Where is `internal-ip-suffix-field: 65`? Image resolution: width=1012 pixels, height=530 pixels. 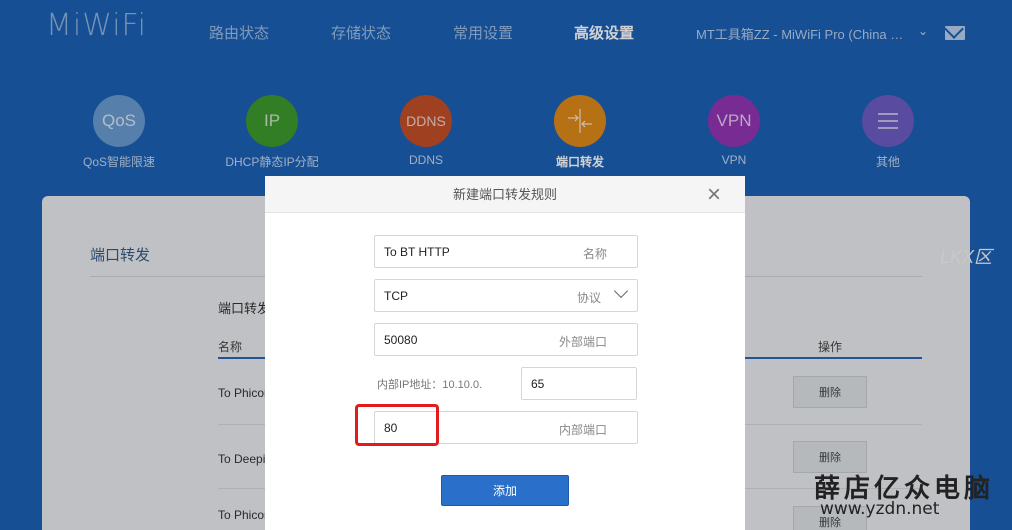
internal-ip-suffix-field: 65 is located at coordinates (579, 383).